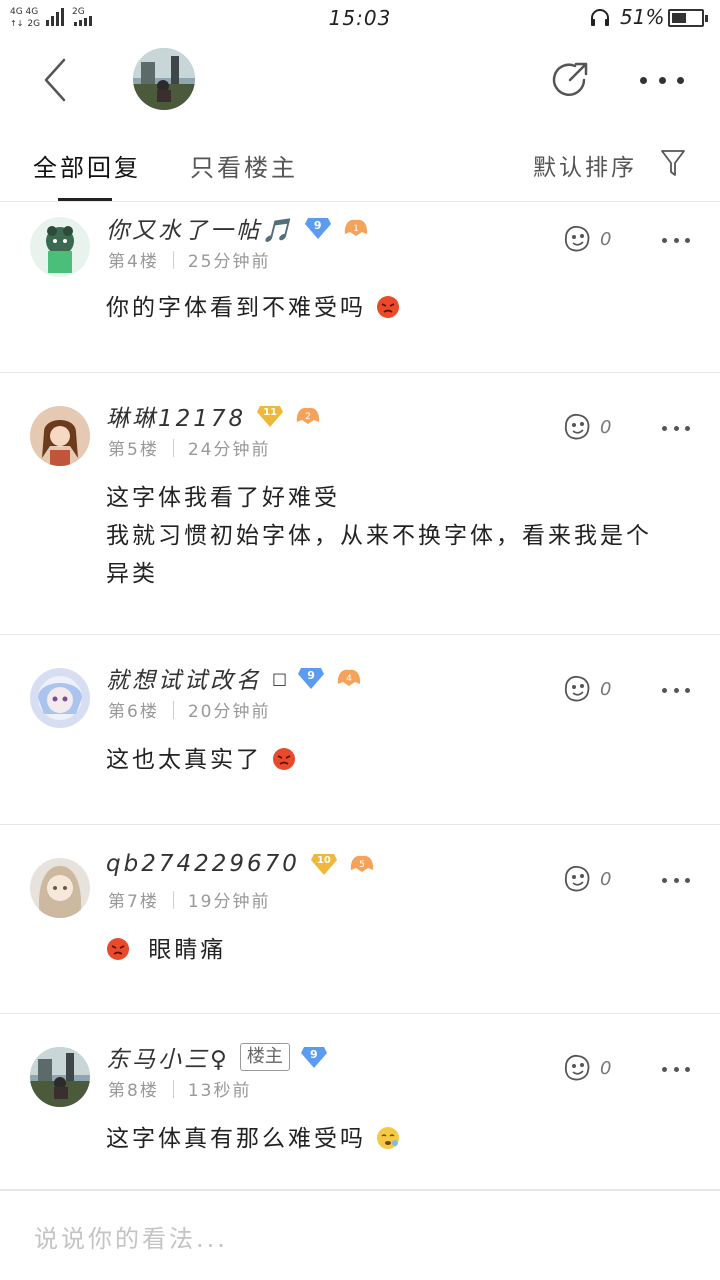 This screenshot has width=720, height=1280. I want to click on username: 就想试试改名, so click(184, 678).